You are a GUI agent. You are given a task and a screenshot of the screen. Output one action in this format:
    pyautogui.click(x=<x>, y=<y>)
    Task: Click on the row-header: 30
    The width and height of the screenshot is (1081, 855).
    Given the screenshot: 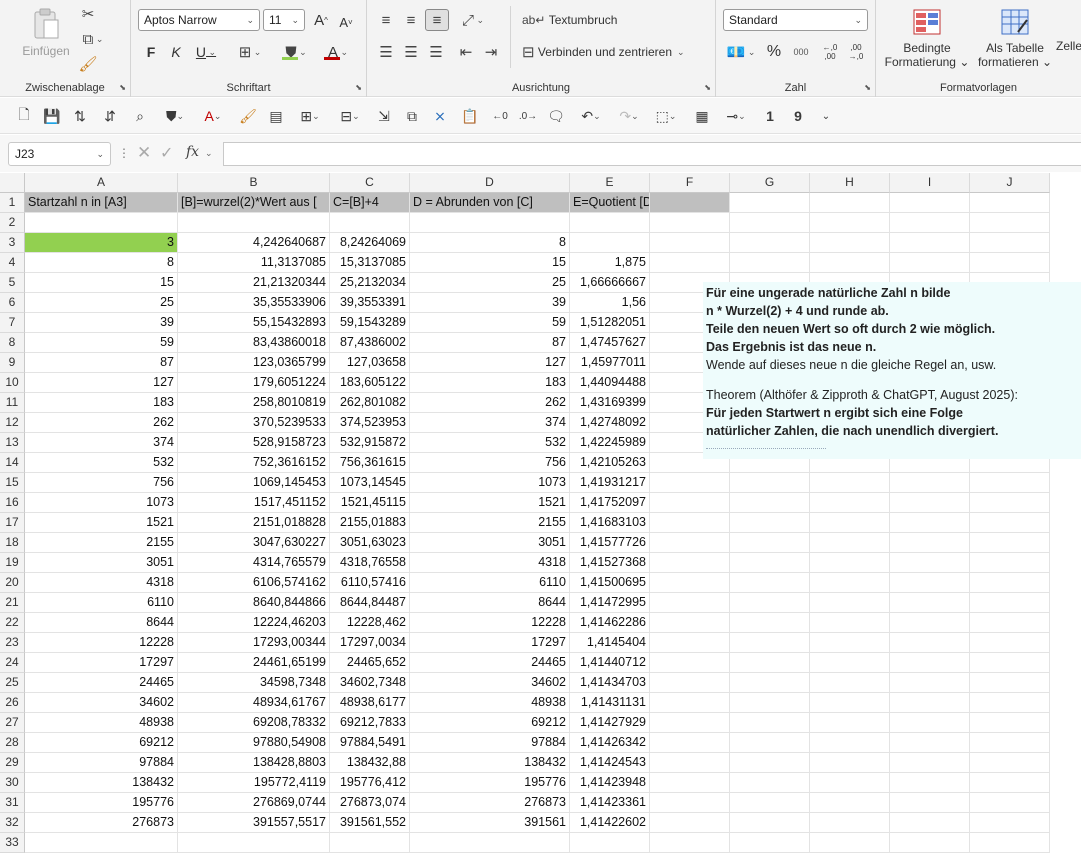 What is the action you would take?
    pyautogui.click(x=12, y=783)
    